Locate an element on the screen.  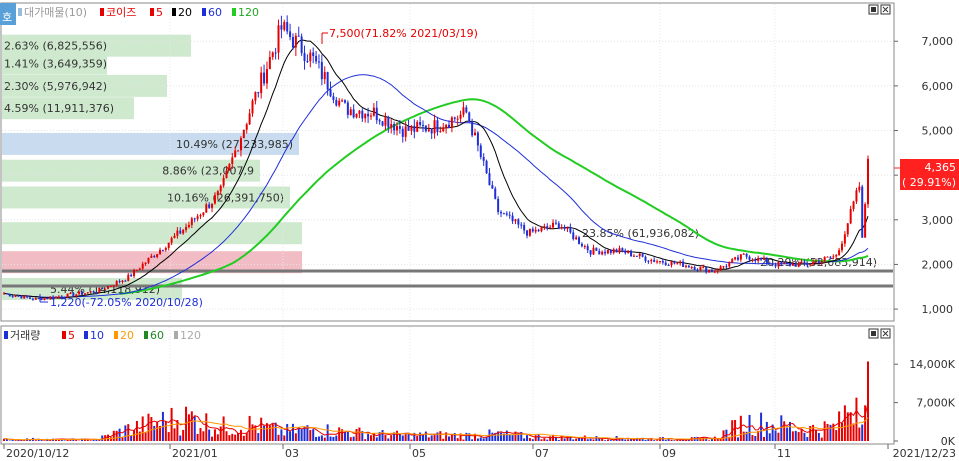
price-panel-close-button is located at coordinates (885, 9).